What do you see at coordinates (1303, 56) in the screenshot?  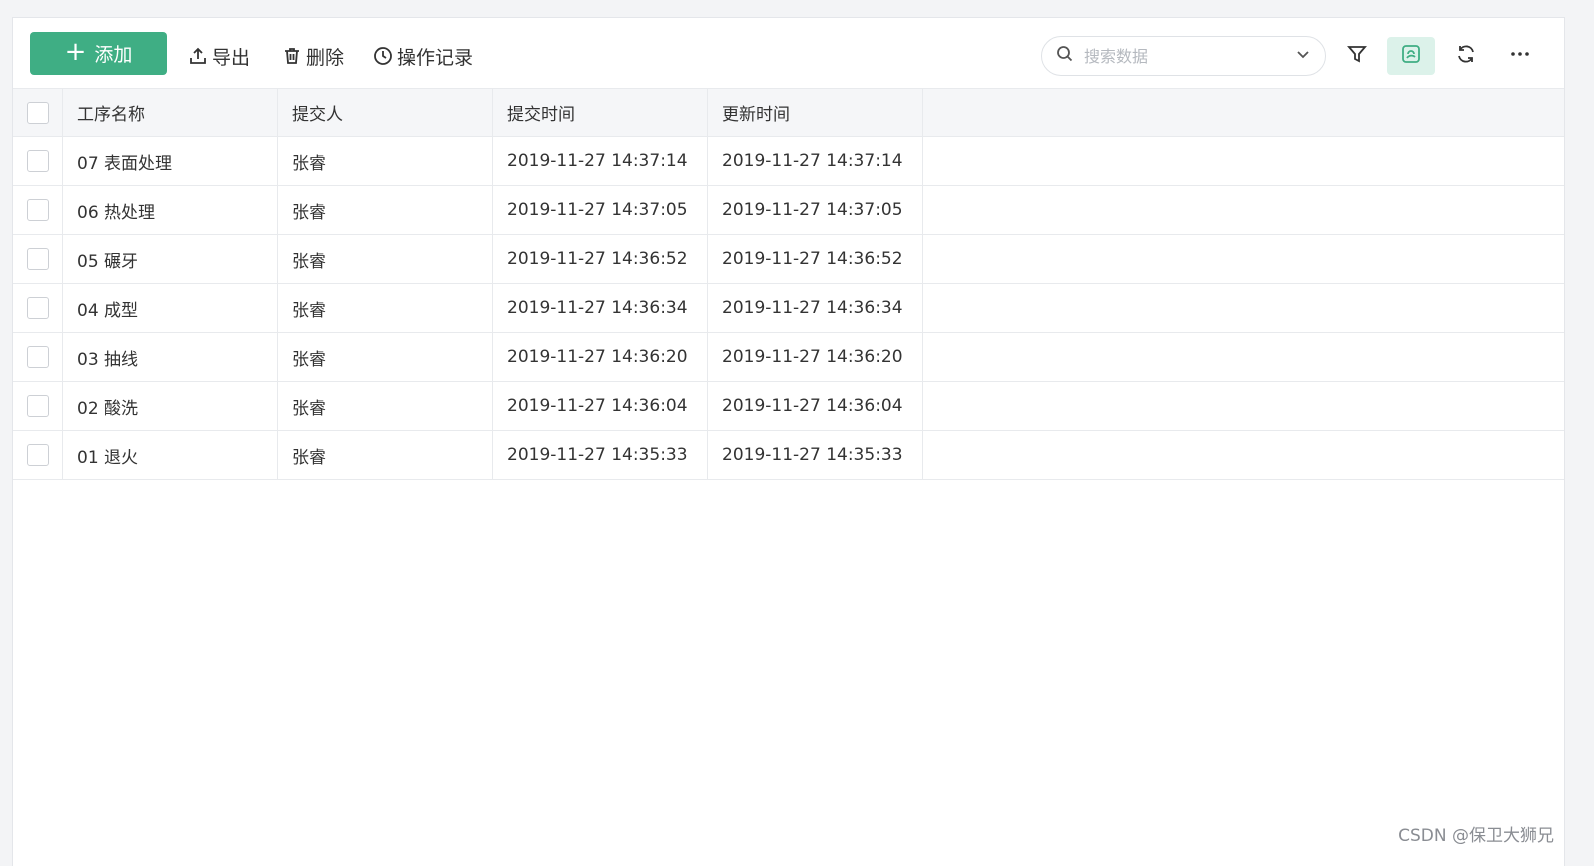 I see `chevron-down-icon` at bounding box center [1303, 56].